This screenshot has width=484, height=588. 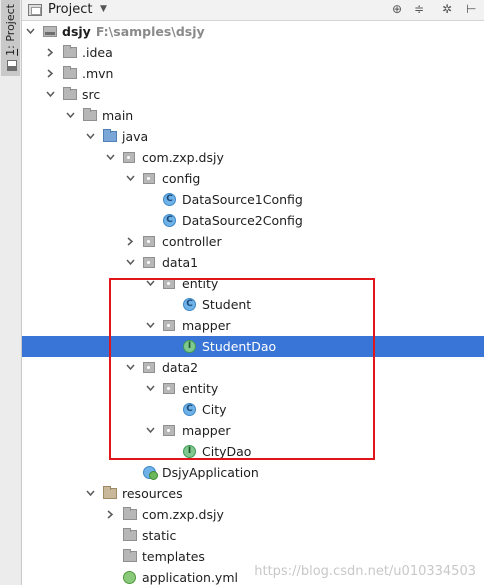 I want to click on source-folder-icon, so click(x=110, y=135).